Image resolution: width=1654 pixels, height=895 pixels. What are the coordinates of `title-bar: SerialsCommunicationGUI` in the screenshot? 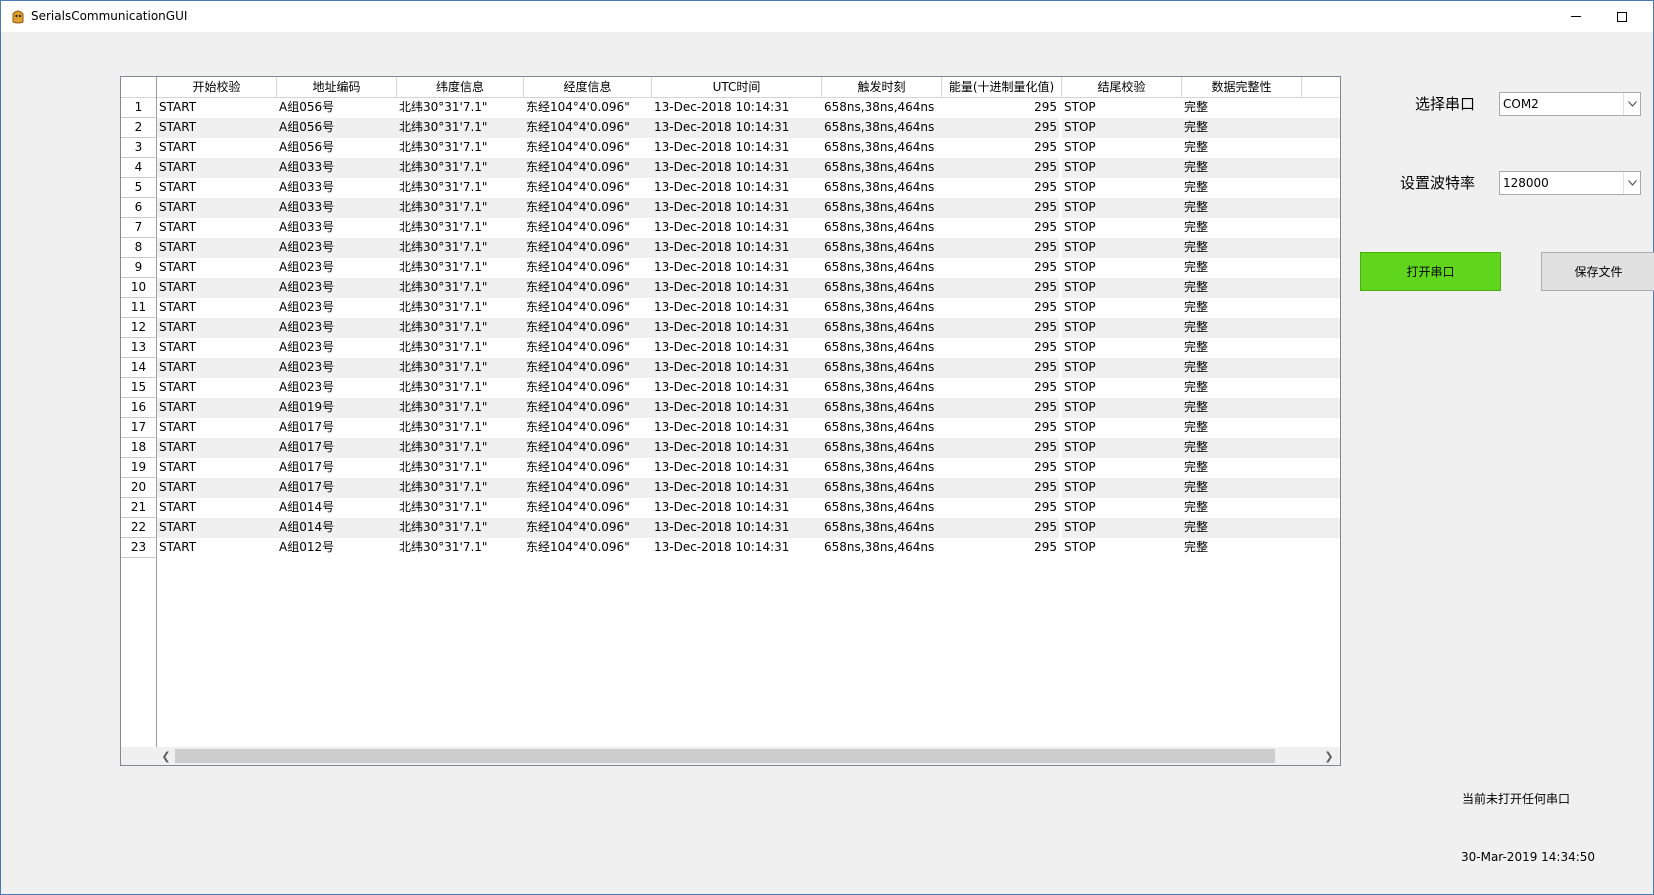 It's located at (827, 16).